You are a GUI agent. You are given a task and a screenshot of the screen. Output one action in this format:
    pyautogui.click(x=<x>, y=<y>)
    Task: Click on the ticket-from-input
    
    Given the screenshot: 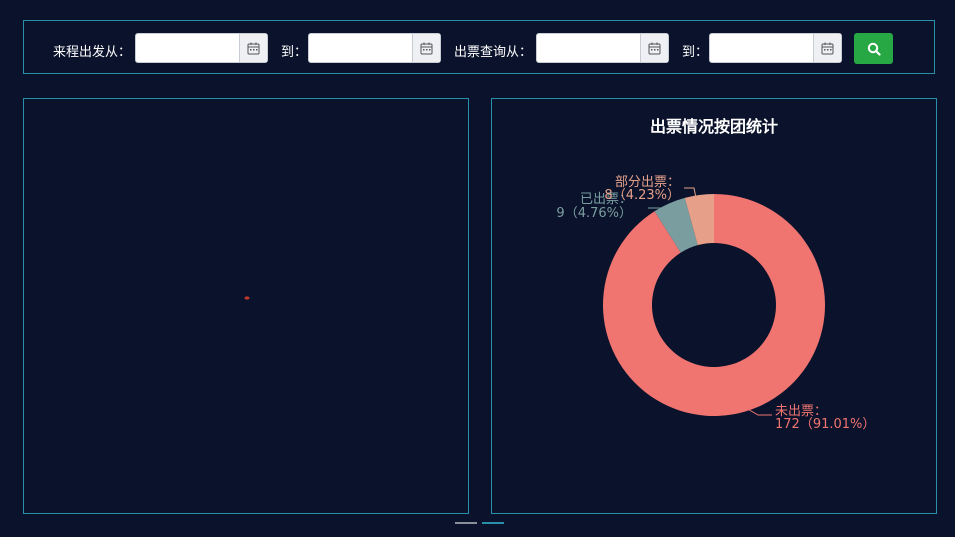 What is the action you would take?
    pyautogui.click(x=589, y=48)
    